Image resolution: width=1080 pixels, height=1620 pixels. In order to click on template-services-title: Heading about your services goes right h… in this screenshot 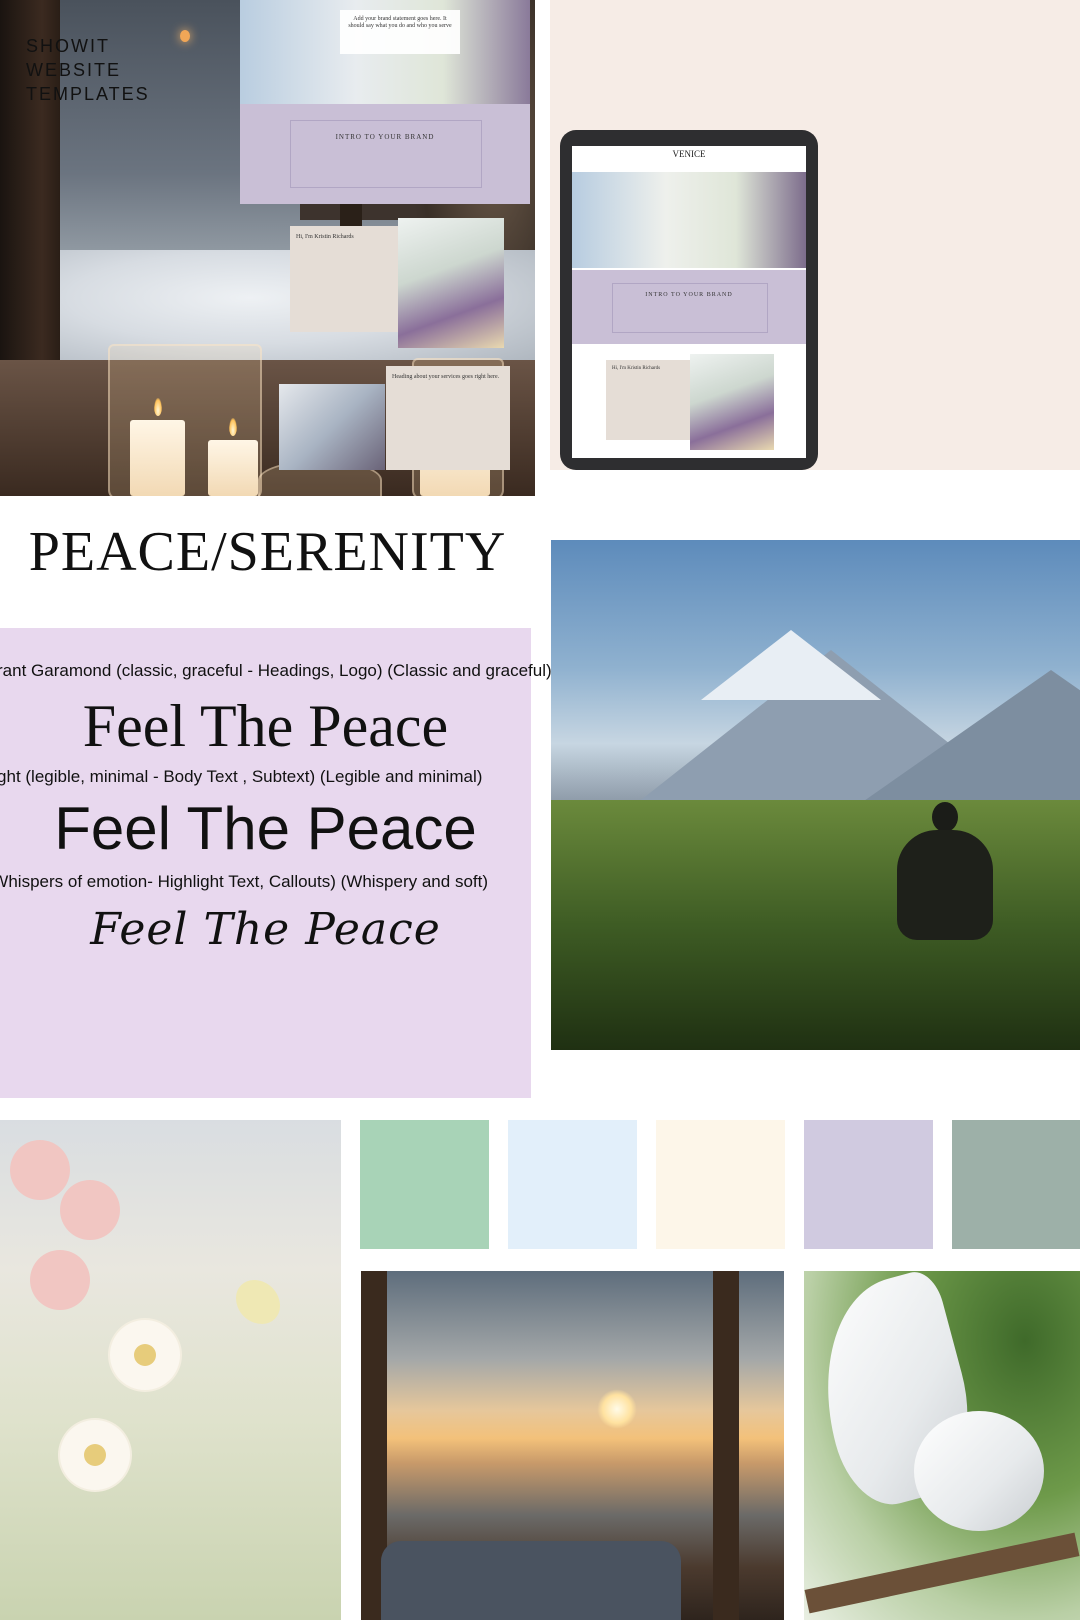, I will do `click(446, 377)`.